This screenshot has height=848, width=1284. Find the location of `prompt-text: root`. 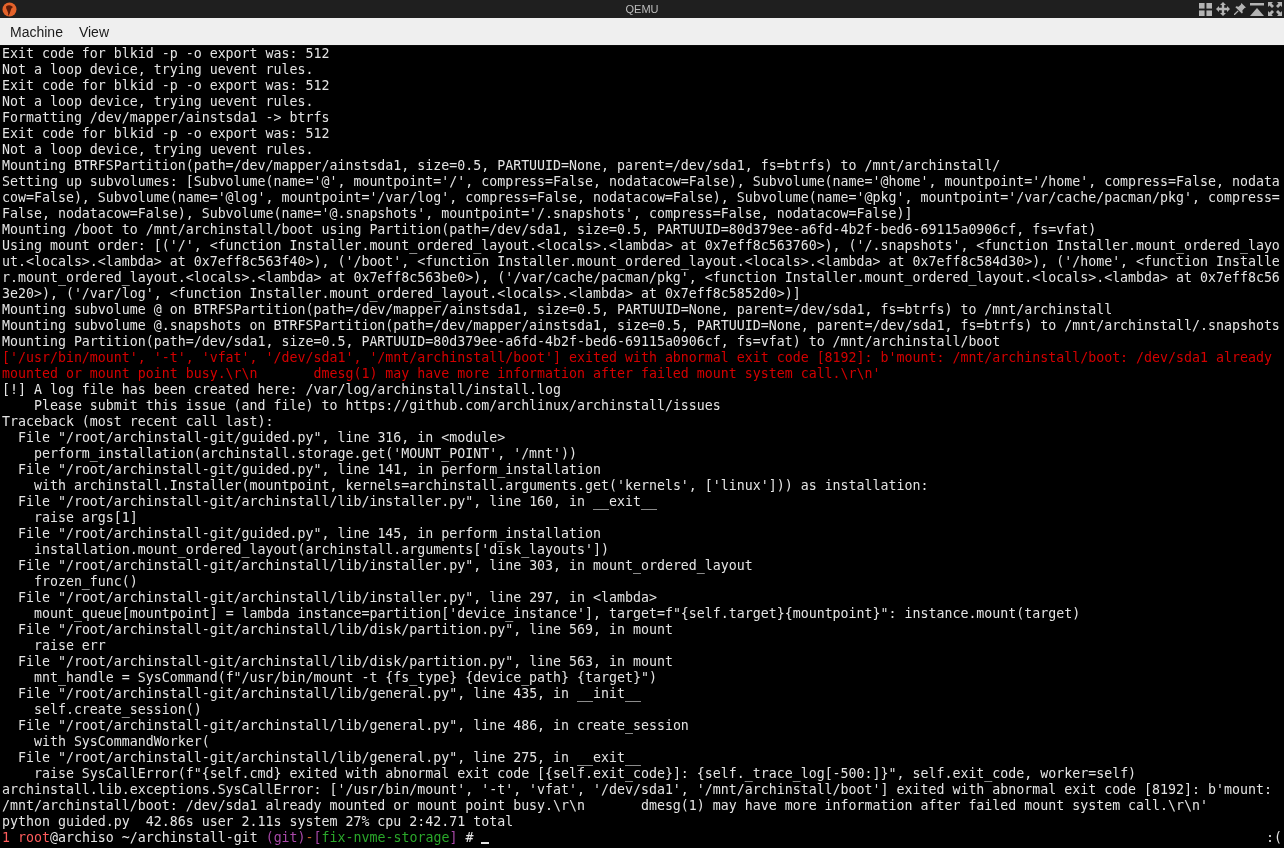

prompt-text: root is located at coordinates (34, 838).